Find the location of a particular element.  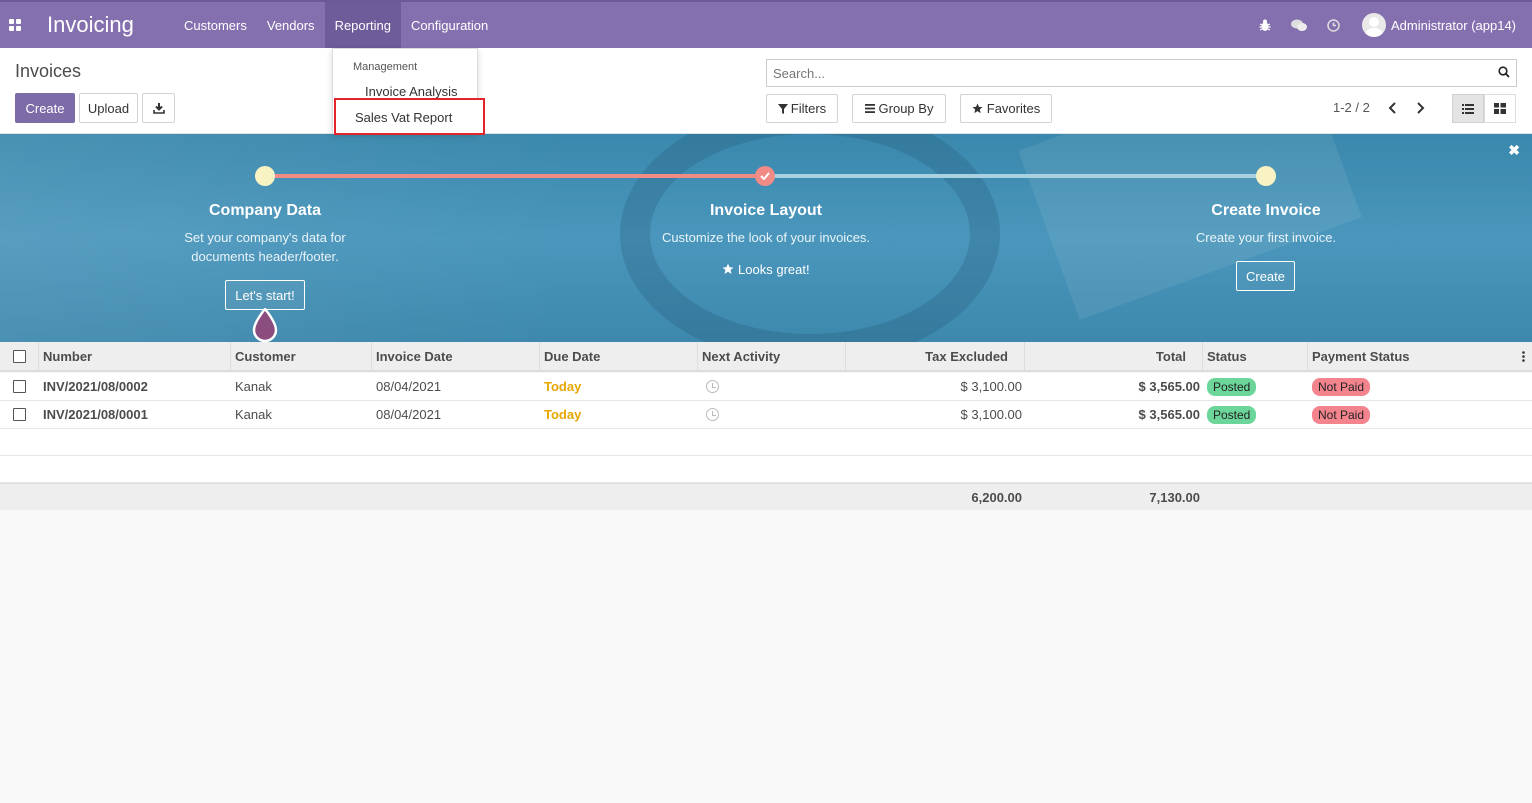

kanban-view-button is located at coordinates (1500, 108).